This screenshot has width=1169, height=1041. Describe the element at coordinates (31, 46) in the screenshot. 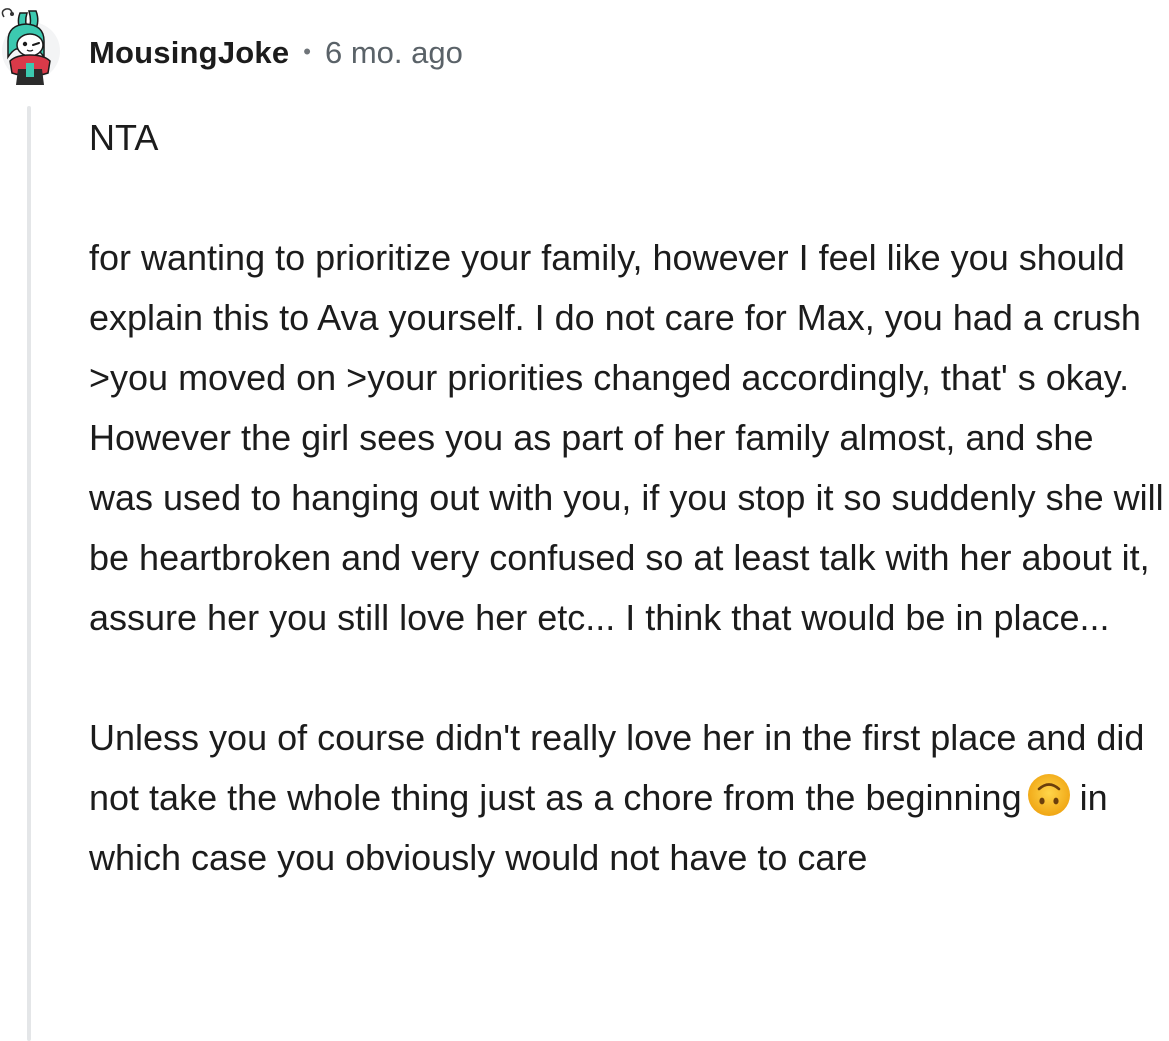

I see `user-avatar-icon` at that location.